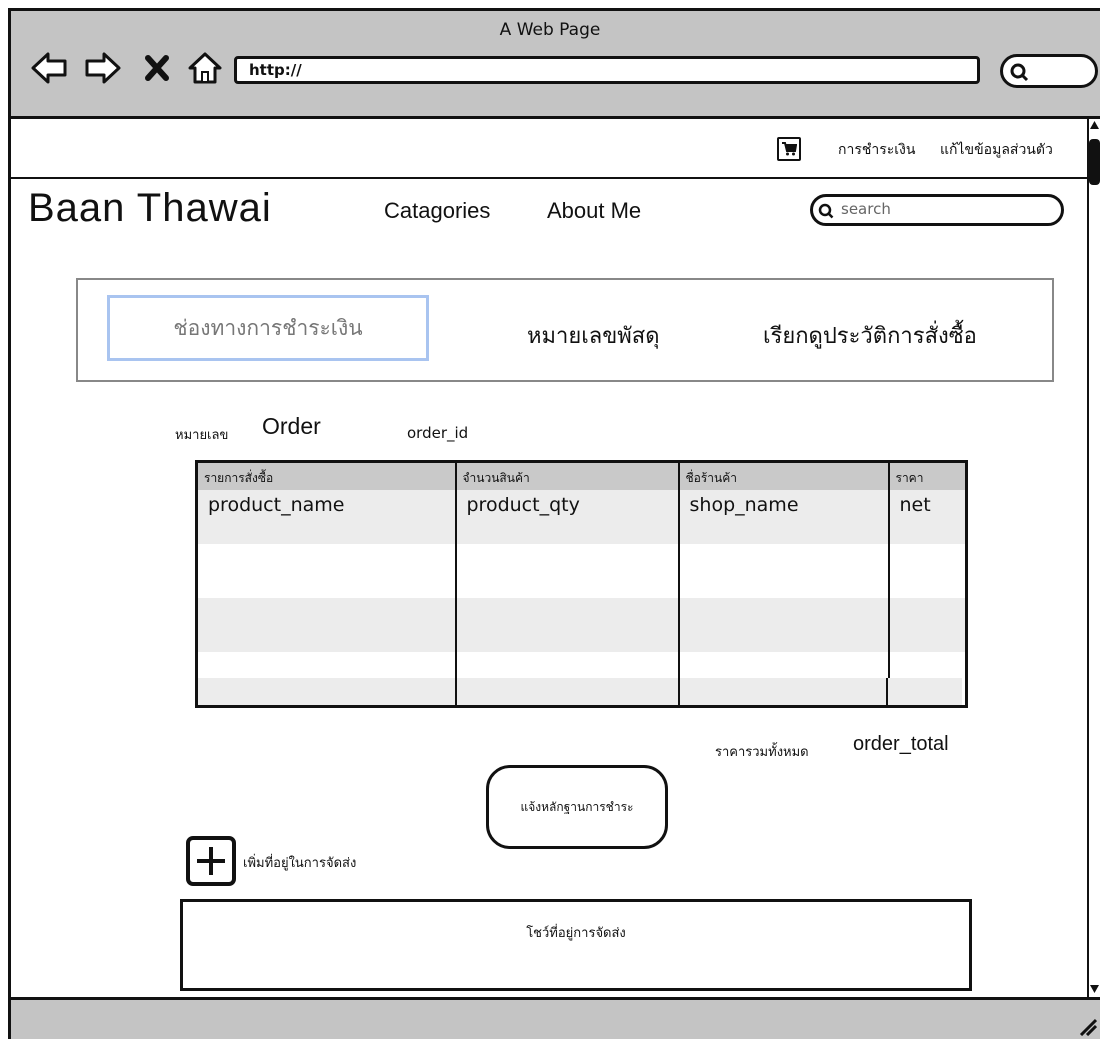 Image resolution: width=1100 pixels, height=1039 pixels. What do you see at coordinates (1019, 72) in the screenshot?
I see `search-icon` at bounding box center [1019, 72].